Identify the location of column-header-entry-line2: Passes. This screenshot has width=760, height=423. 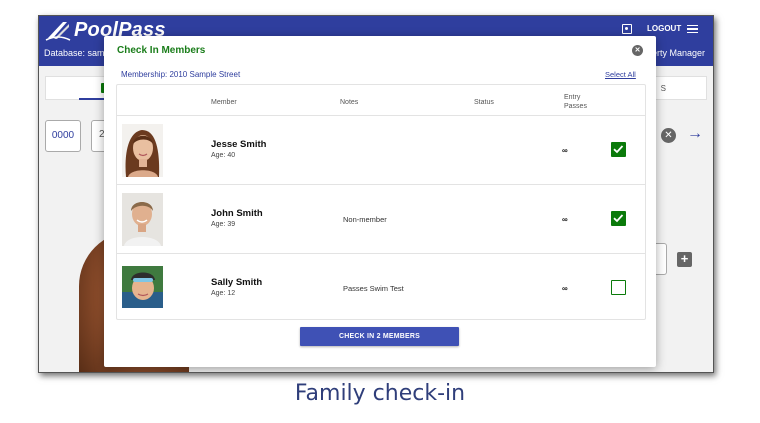
(575, 106).